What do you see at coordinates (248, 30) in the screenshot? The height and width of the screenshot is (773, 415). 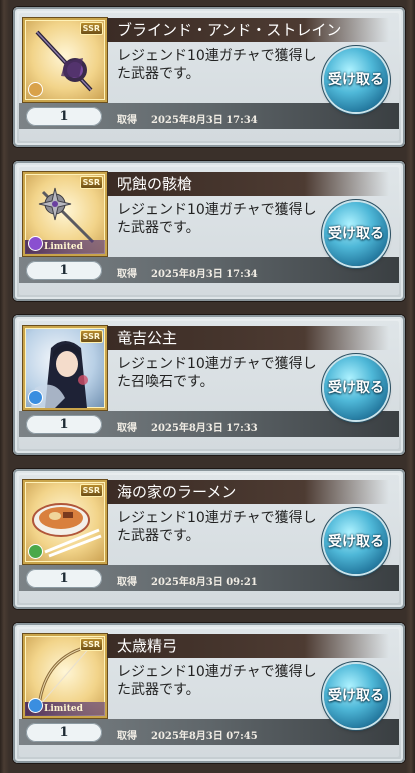 I see `item-title: ブラインド・アンド・ストレイン` at bounding box center [248, 30].